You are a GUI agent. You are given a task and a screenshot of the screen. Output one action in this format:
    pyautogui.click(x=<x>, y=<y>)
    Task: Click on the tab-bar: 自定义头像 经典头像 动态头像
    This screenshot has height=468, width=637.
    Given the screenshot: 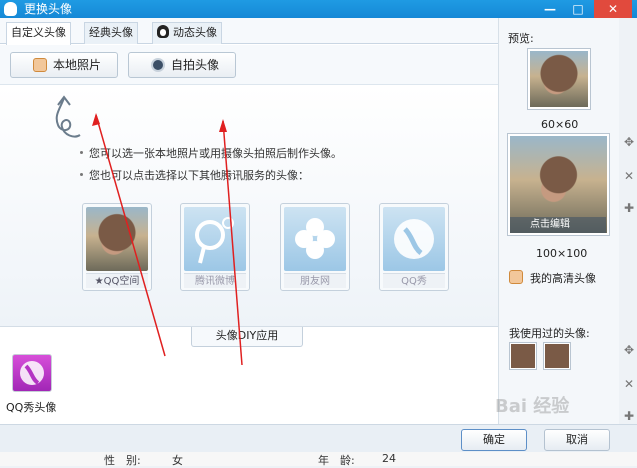 What is the action you would take?
    pyautogui.click(x=249, y=31)
    